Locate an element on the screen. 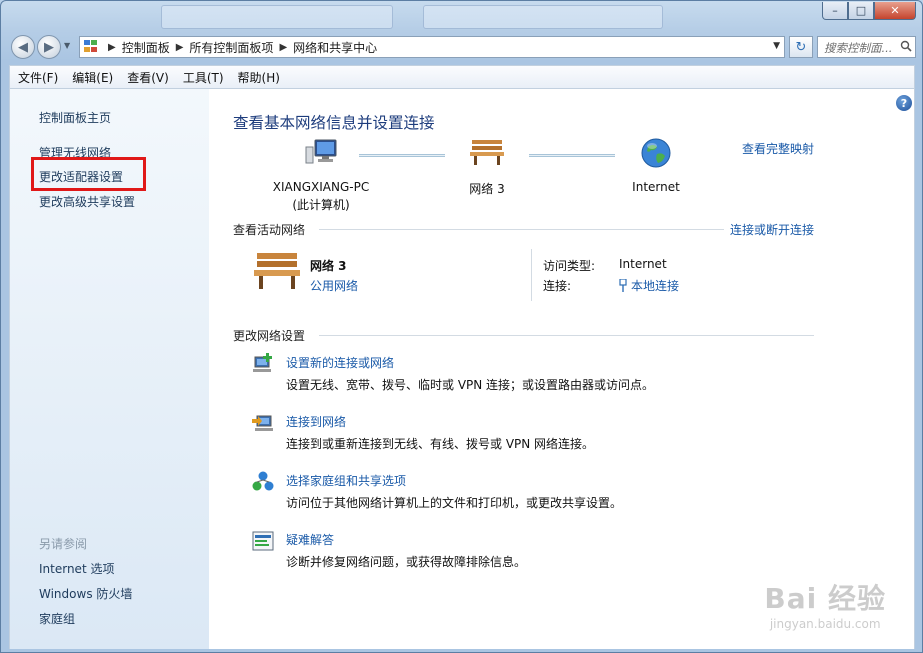  vertical-divider is located at coordinates (531, 275).